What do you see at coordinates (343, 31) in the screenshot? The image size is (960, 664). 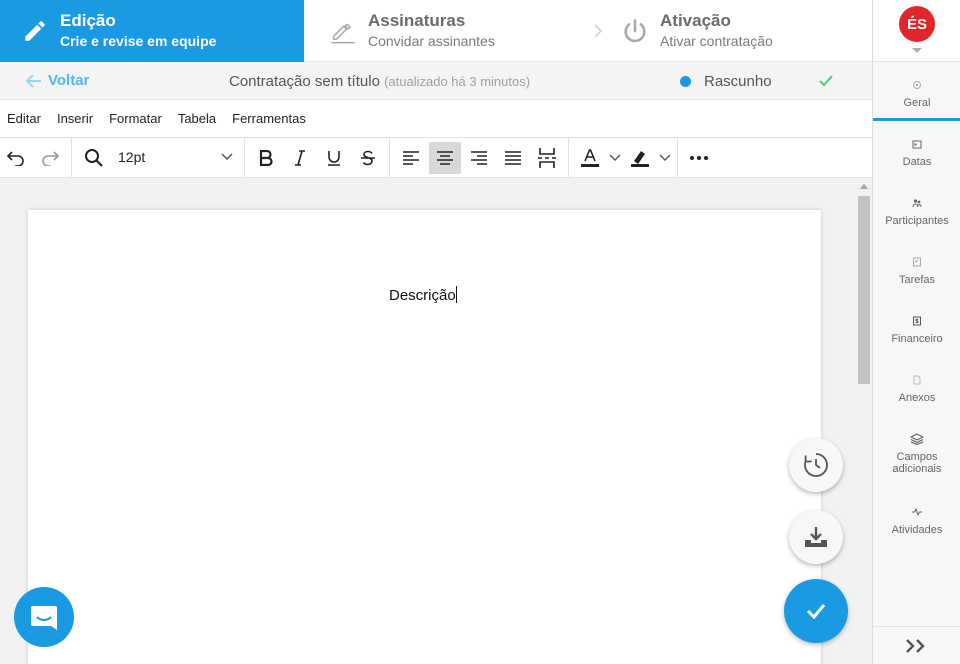 I see `signature-icon` at bounding box center [343, 31].